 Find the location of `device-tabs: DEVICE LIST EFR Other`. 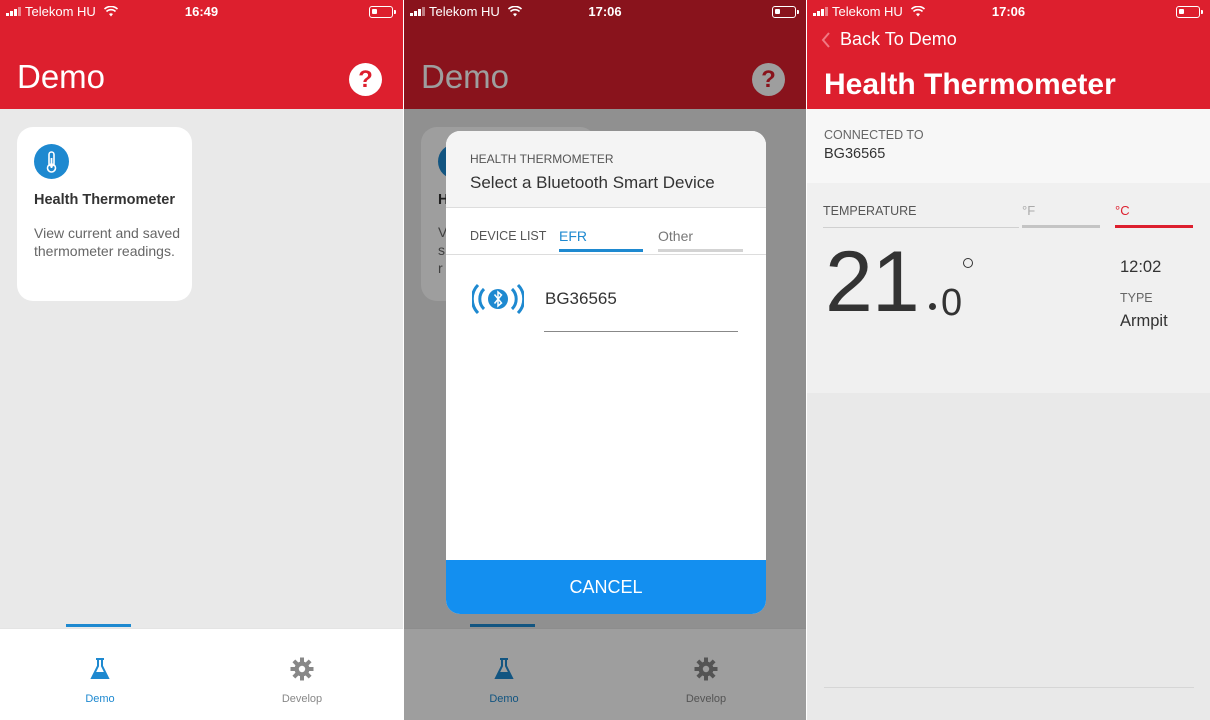

device-tabs: DEVICE LIST EFR Other is located at coordinates (606, 232).